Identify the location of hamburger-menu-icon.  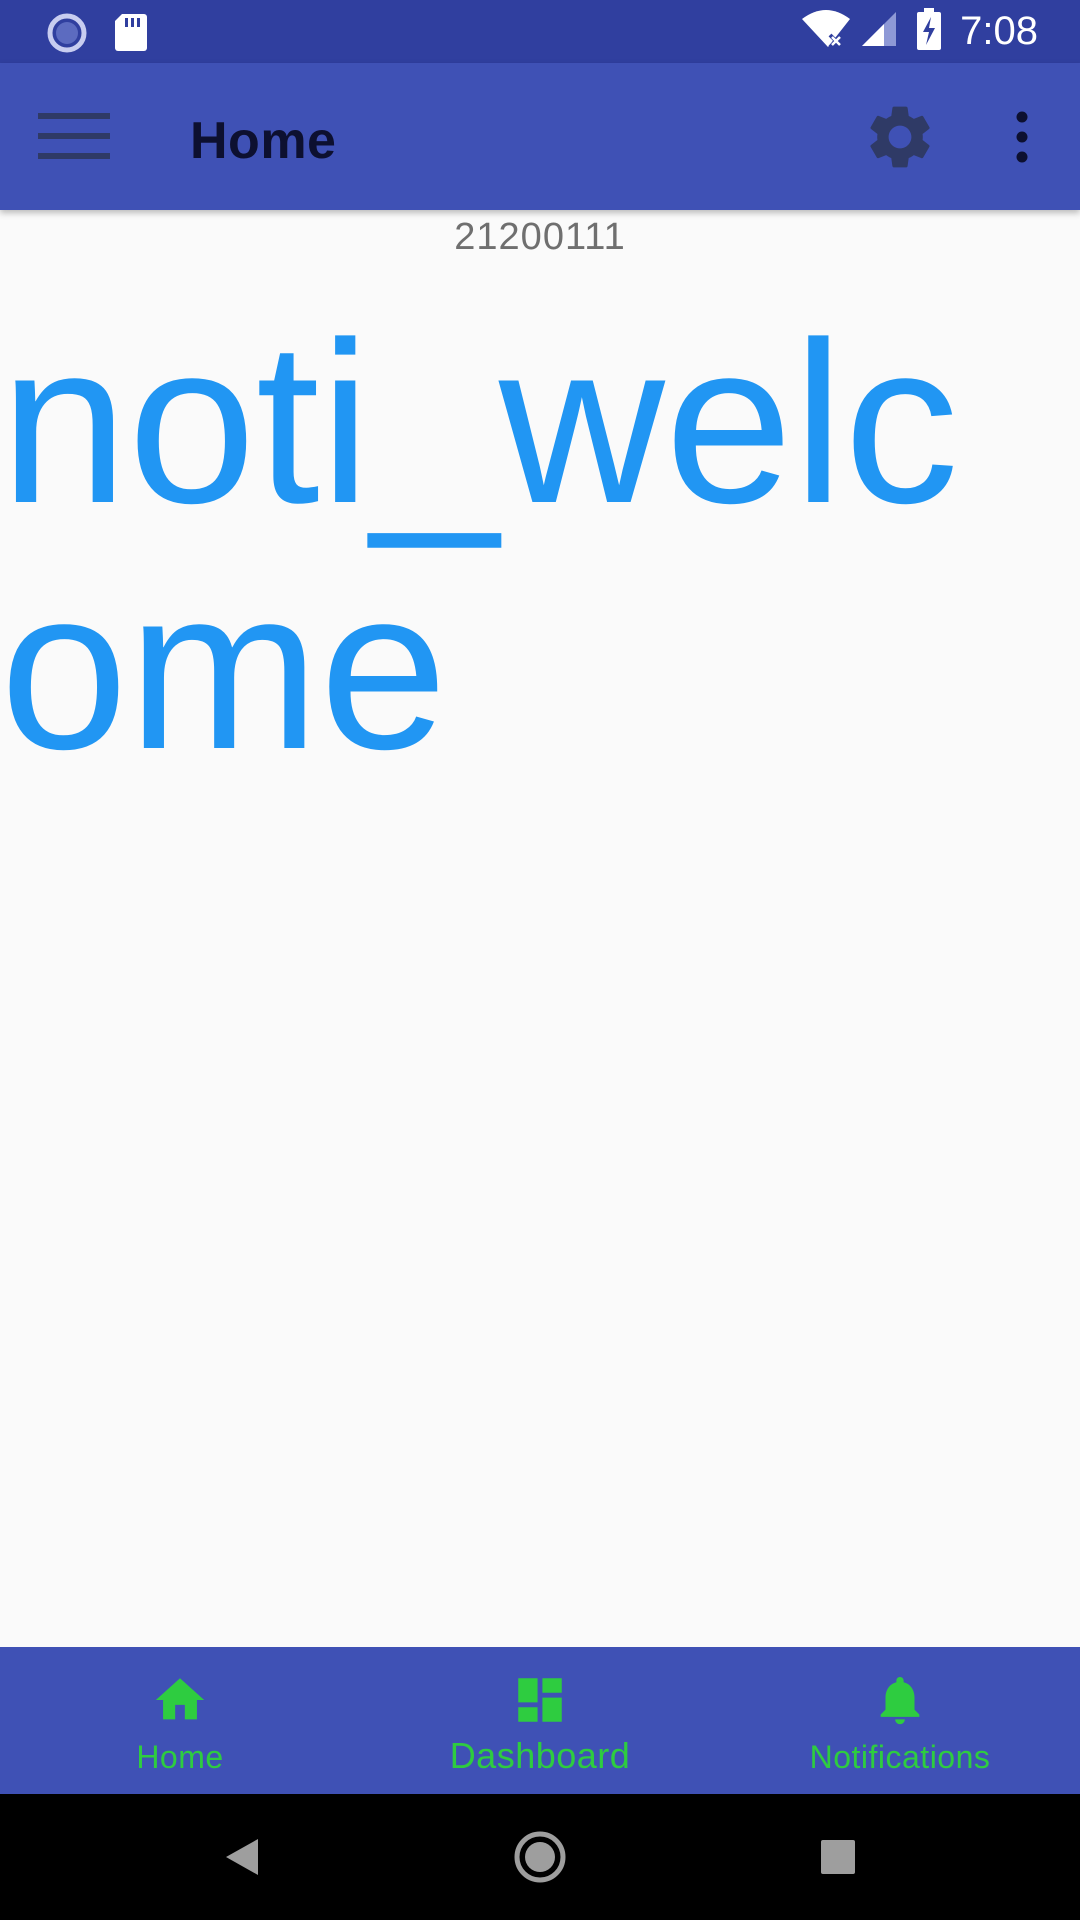
(74, 137).